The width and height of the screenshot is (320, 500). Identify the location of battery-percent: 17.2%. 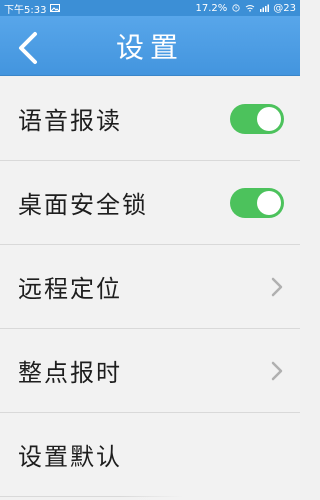
(211, 8).